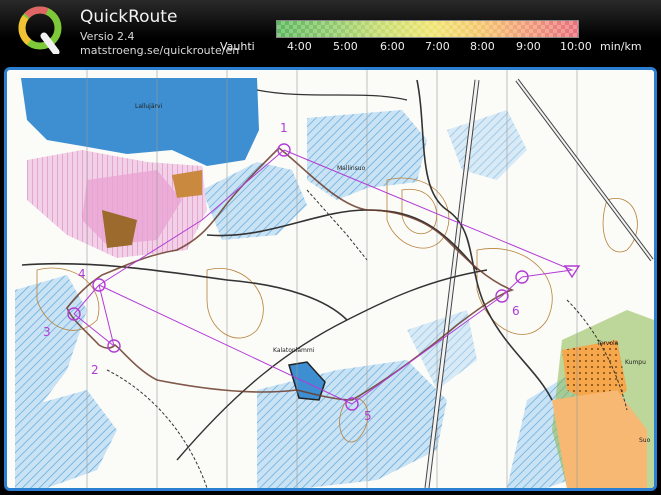  I want to click on legend-unit: min/km, so click(621, 46).